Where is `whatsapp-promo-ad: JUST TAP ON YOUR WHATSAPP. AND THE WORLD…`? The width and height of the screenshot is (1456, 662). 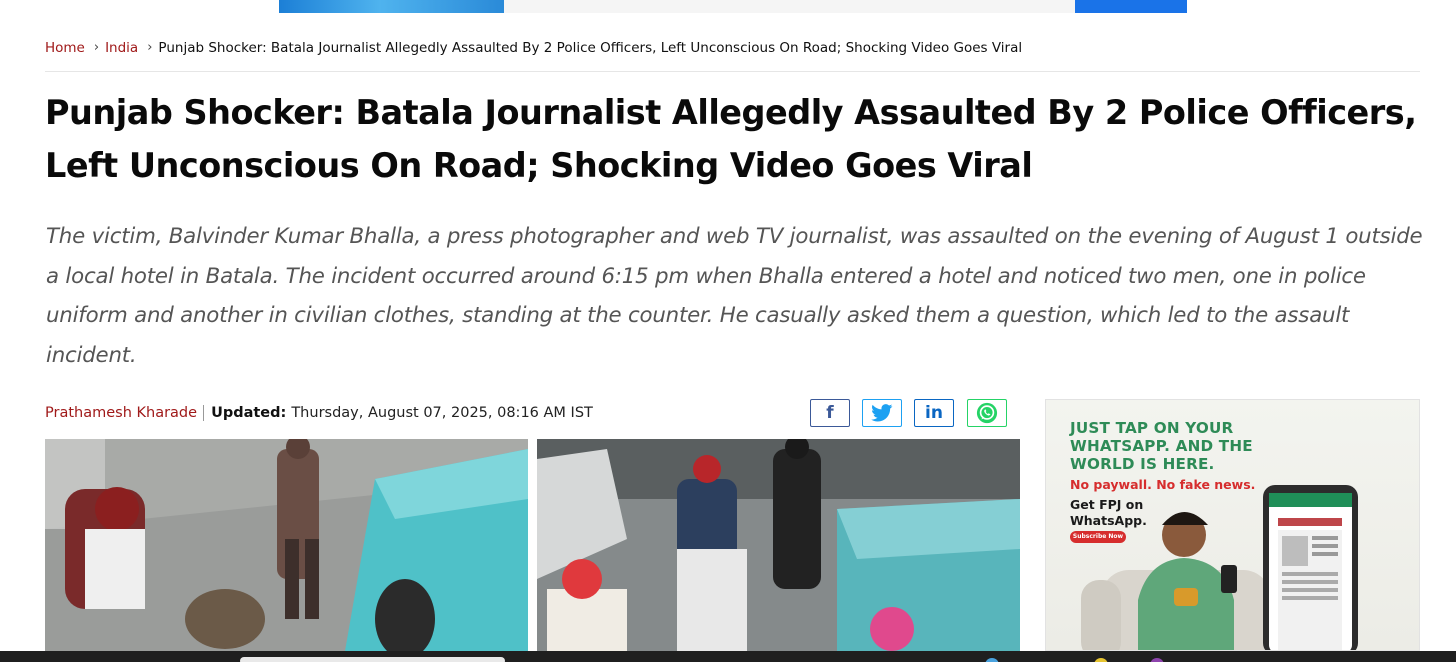 whatsapp-promo-ad: JUST TAP ON YOUR WHATSAPP. AND THE WORLD… is located at coordinates (1232, 525).